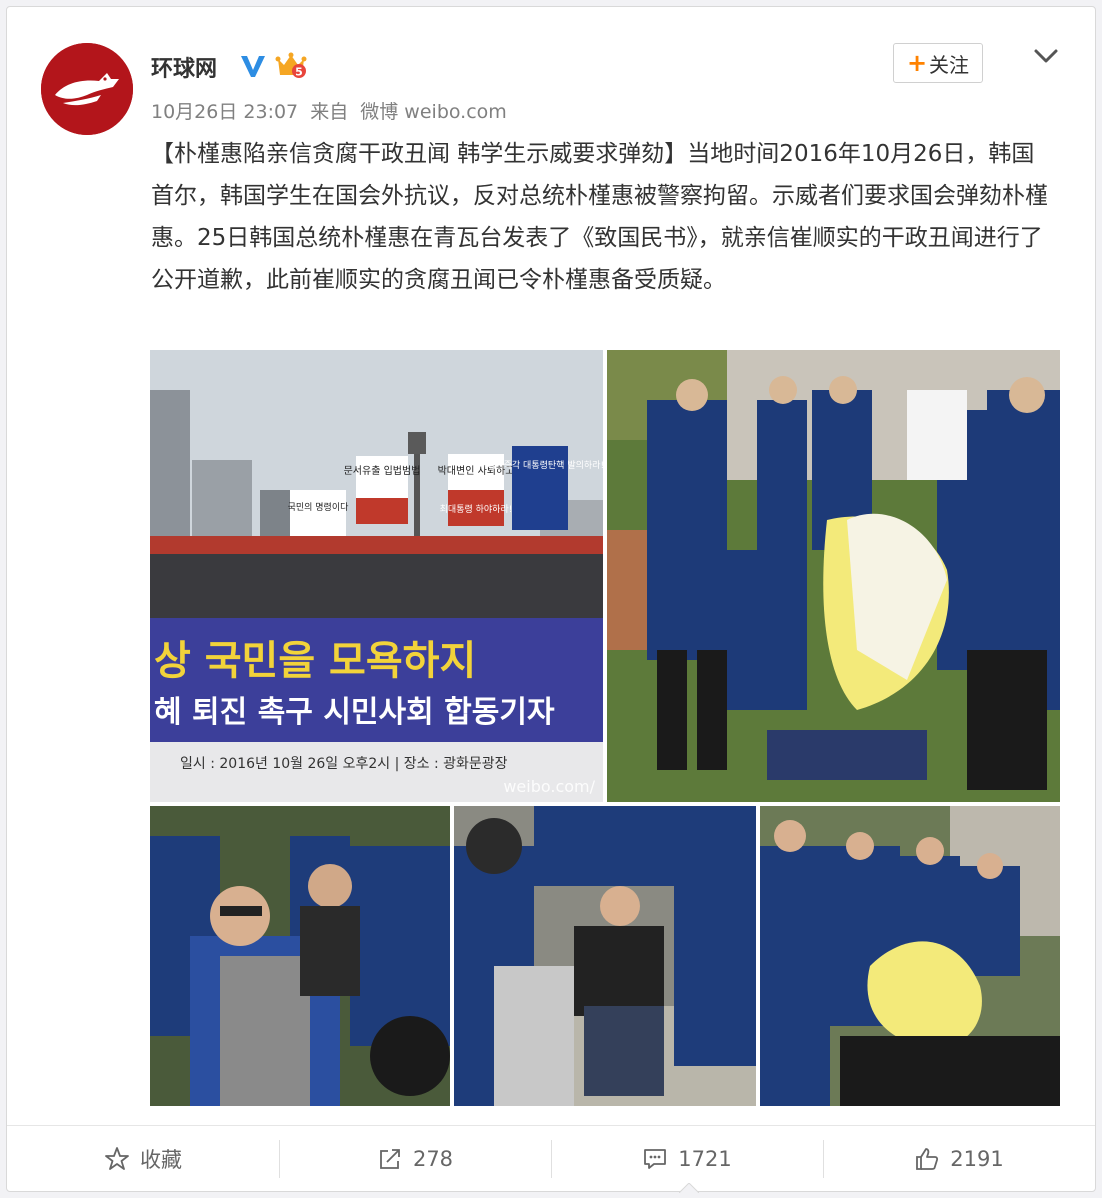 The width and height of the screenshot is (1102, 1198). Describe the element at coordinates (382, 470) in the screenshot. I see `protest-sign-text: 문서유출 입법범법` at that location.